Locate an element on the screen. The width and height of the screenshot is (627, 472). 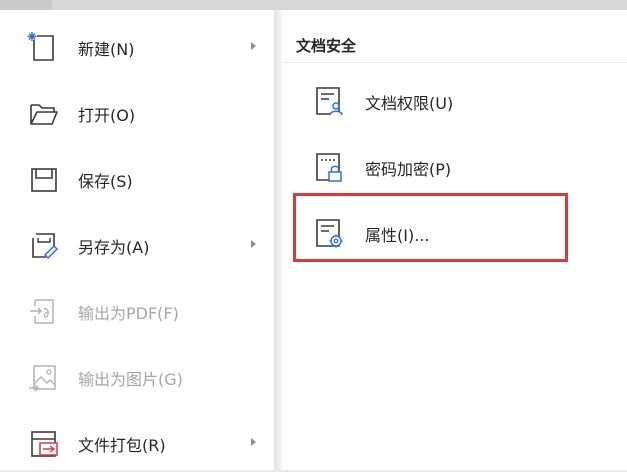
menu-item-save-as-label: 另存为(A) is located at coordinates (114, 247).